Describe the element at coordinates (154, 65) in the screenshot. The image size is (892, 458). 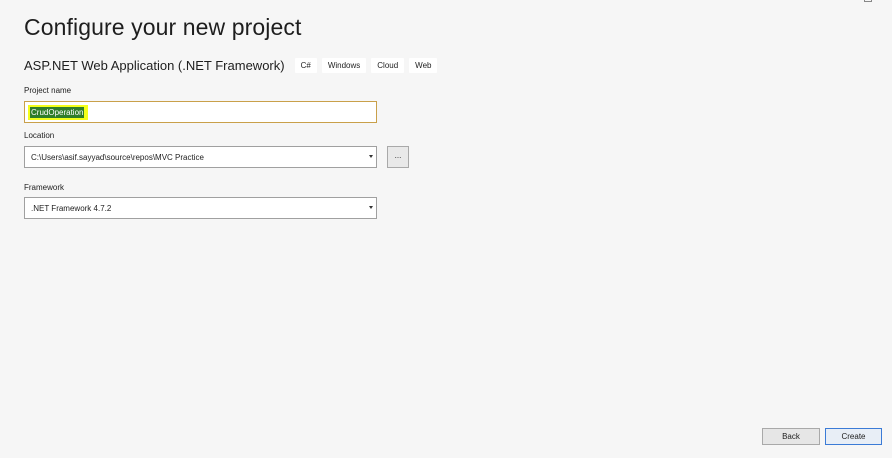
I see `template-name: ASP.NET Web Application (.NET Framework)` at that location.